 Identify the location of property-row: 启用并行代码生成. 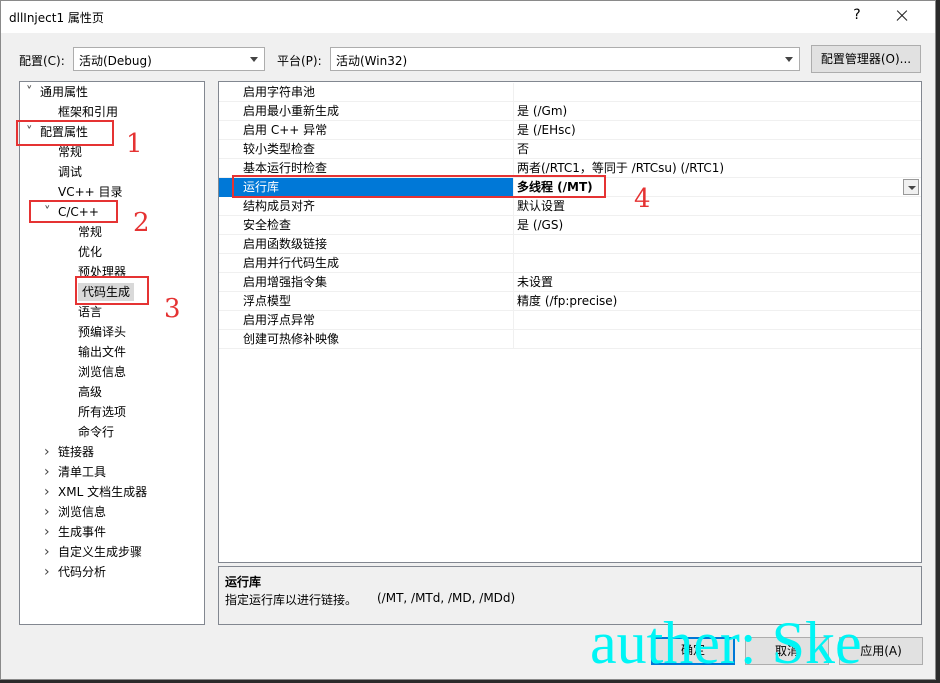
(570, 263).